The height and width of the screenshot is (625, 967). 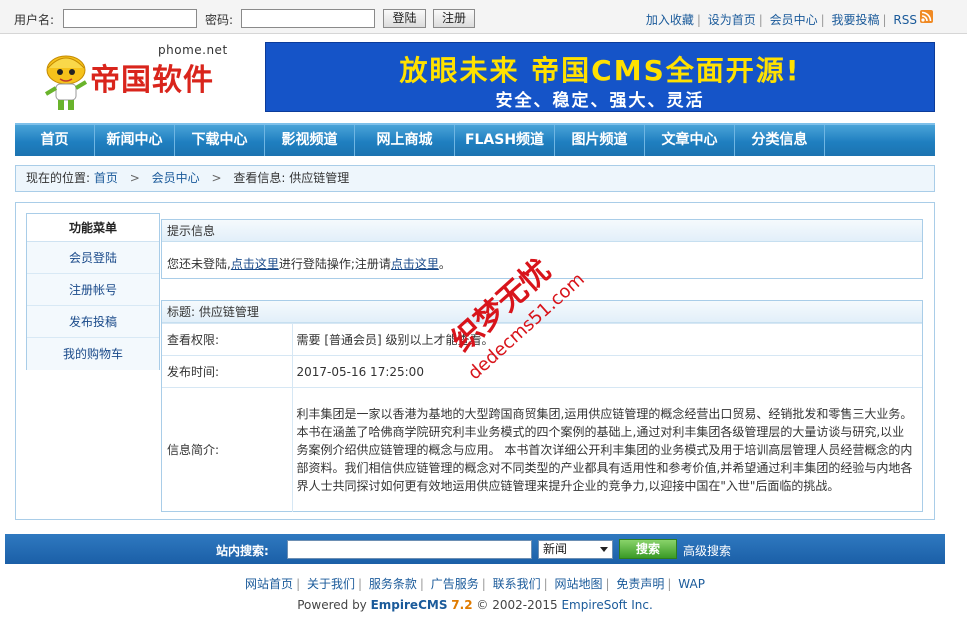 What do you see at coordinates (542, 312) in the screenshot?
I see `info-title: 标题: 供应链管理` at bounding box center [542, 312].